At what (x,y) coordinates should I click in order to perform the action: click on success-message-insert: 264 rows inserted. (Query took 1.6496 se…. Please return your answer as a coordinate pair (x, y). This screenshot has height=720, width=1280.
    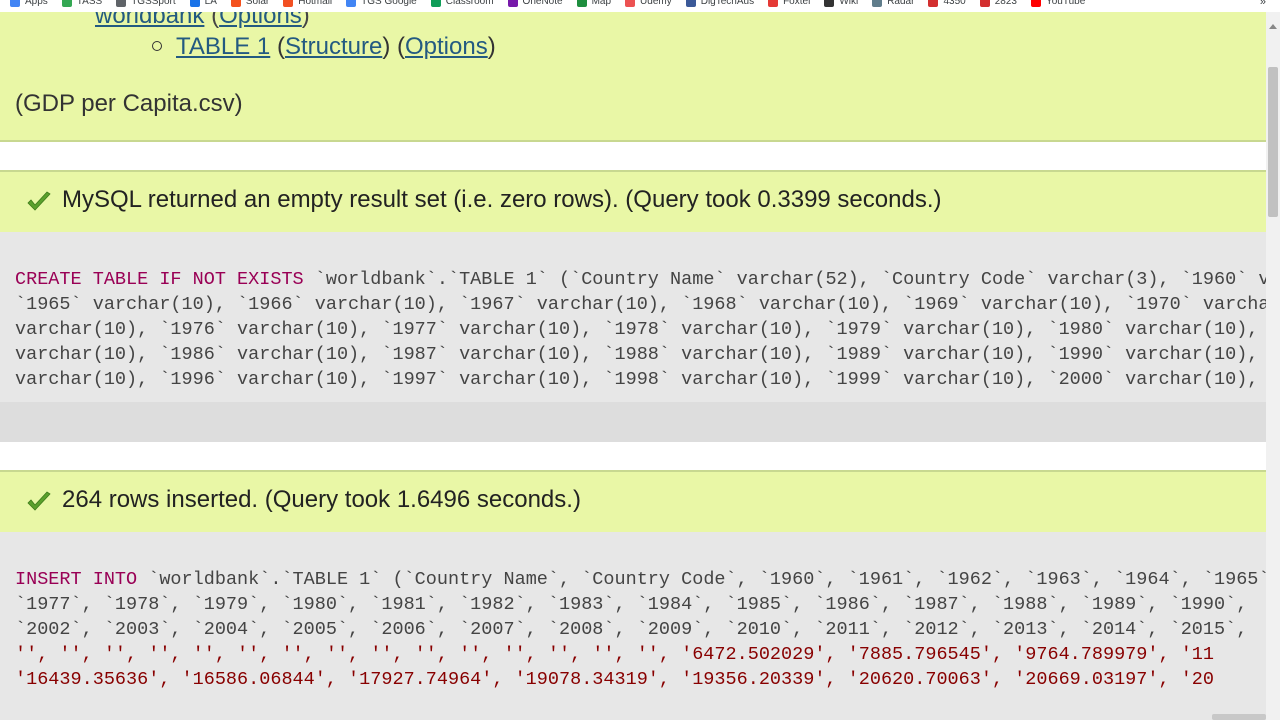
    Looking at the image, I should click on (633, 501).